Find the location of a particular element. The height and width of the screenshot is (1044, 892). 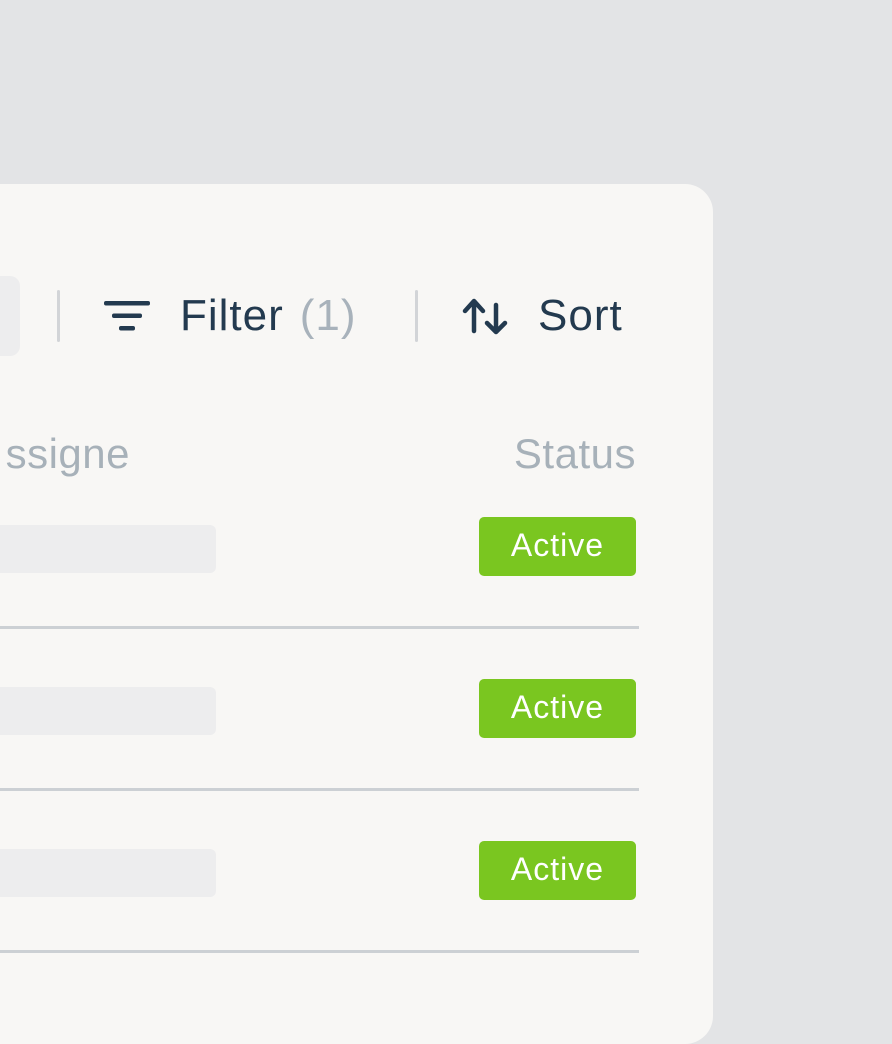

sort-button: Sort is located at coordinates (542, 316).